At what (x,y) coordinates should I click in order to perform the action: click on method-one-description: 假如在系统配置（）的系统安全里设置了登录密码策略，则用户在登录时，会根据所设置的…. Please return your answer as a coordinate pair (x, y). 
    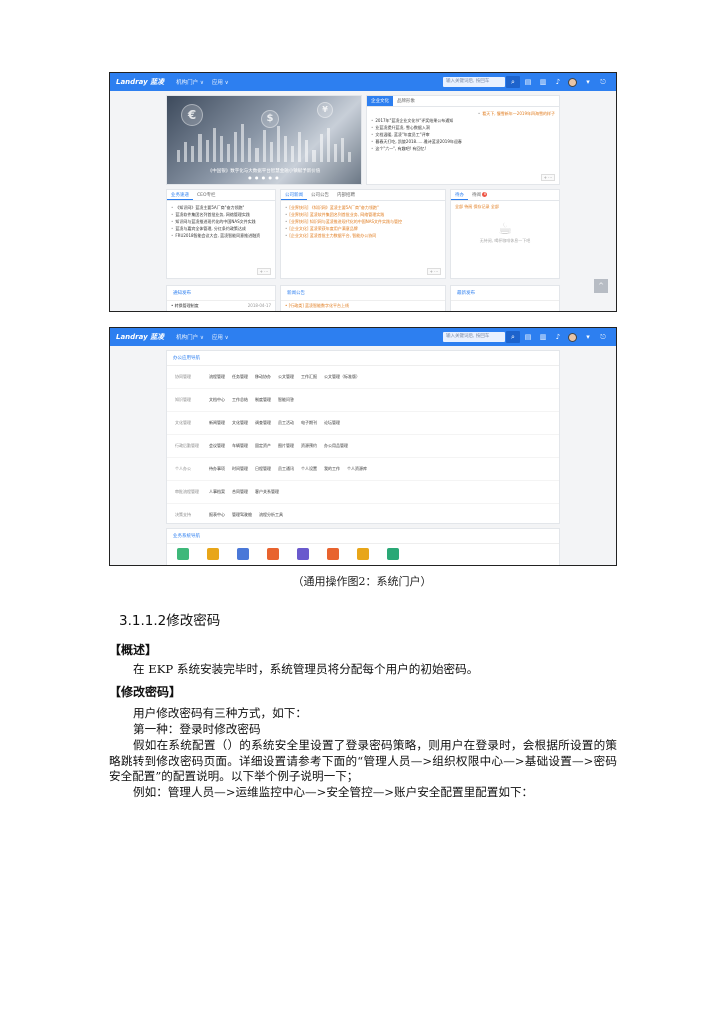
    Looking at the image, I should click on (363, 761).